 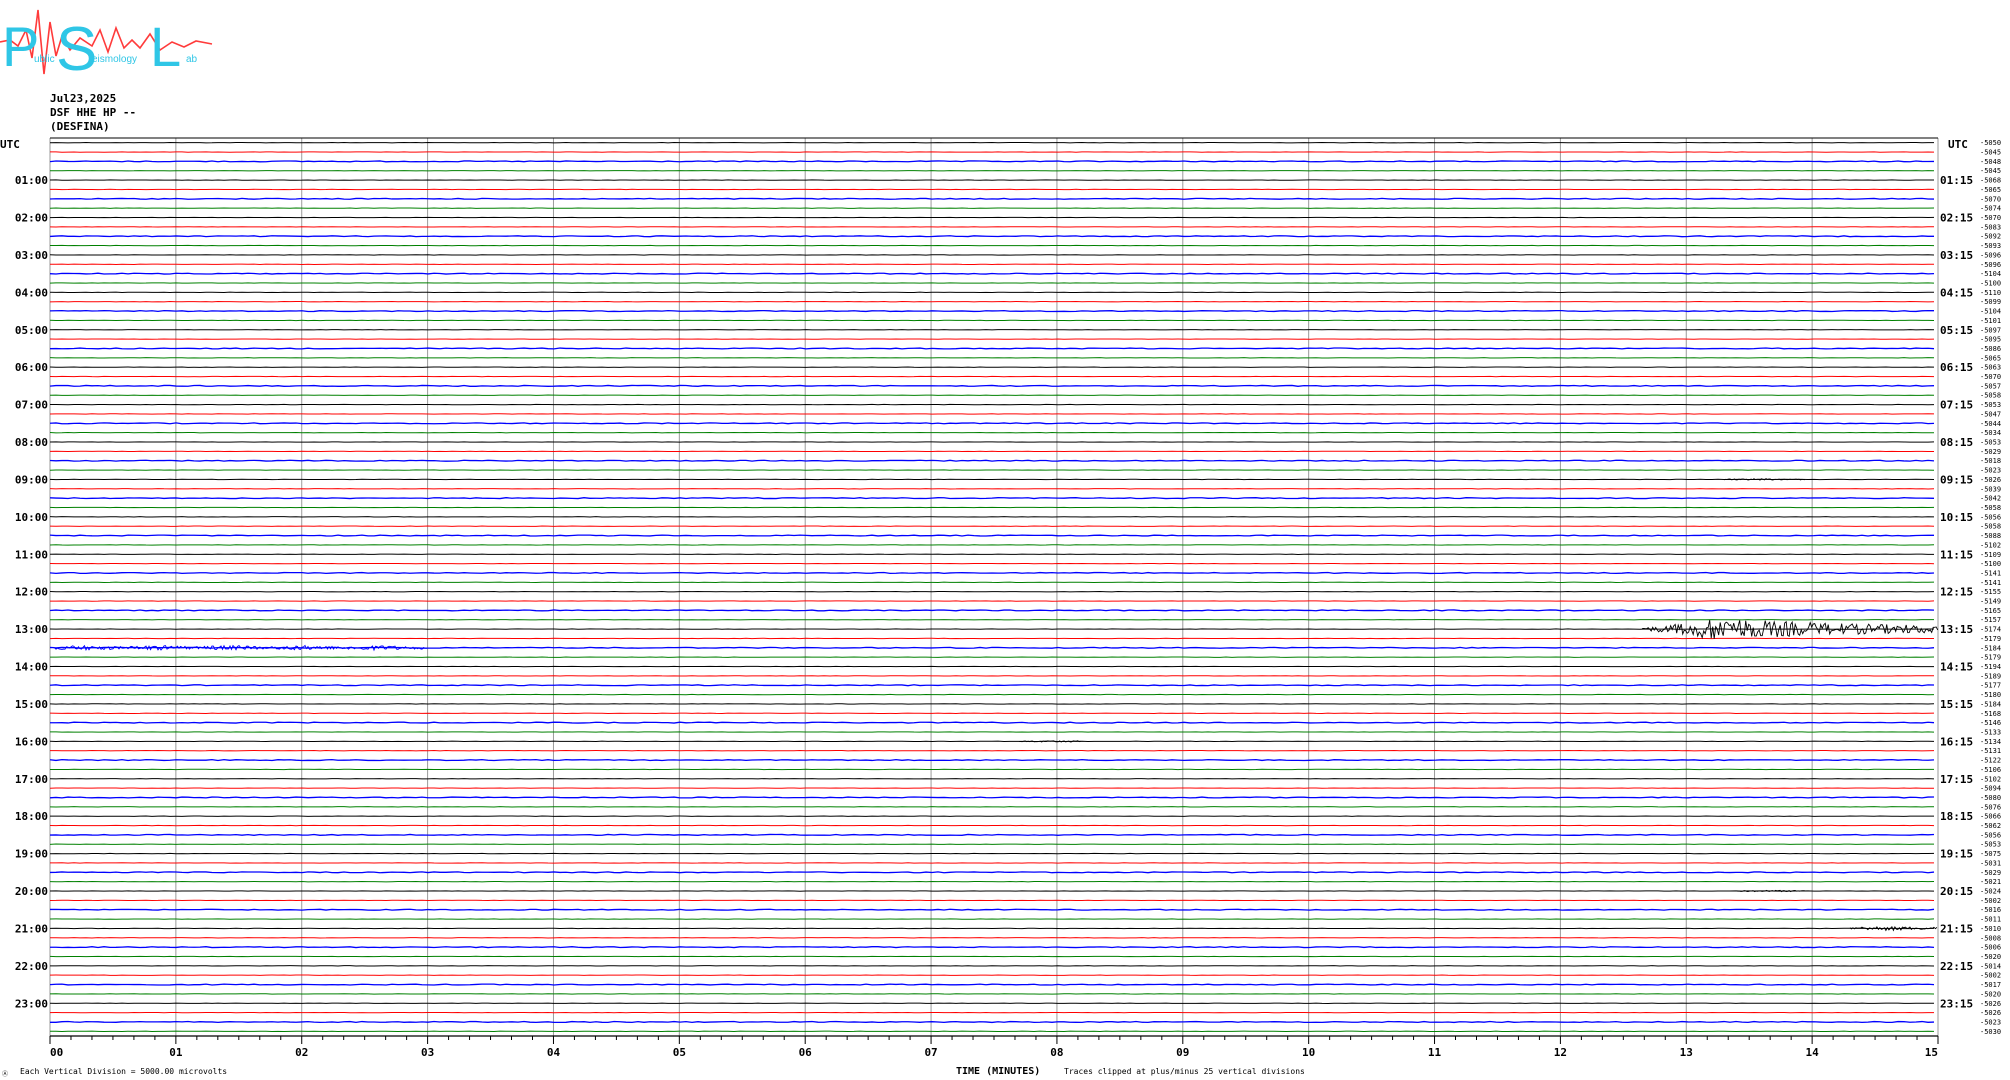 I want to click on x-tick-label: 00, so click(x=56, y=1052).